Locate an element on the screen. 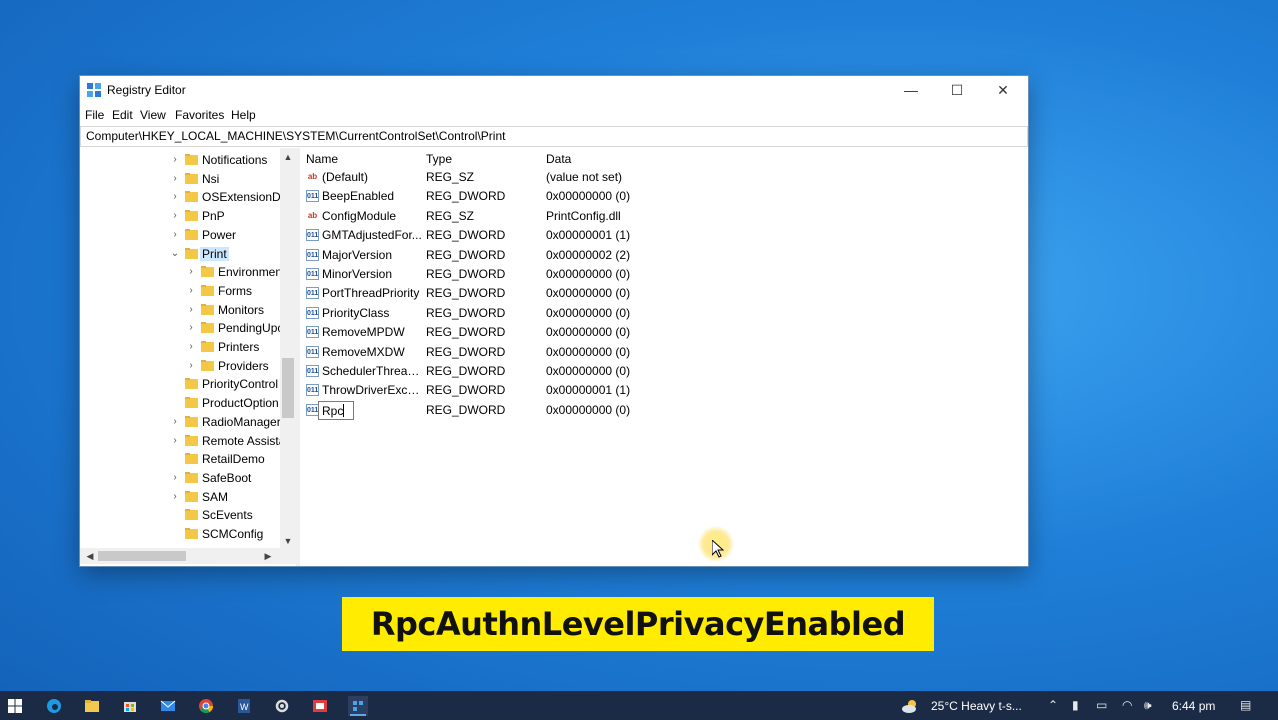 The width and height of the screenshot is (1278, 720). value-row: ab (Default) REG_SZ (value not set) is located at coordinates (663, 177).